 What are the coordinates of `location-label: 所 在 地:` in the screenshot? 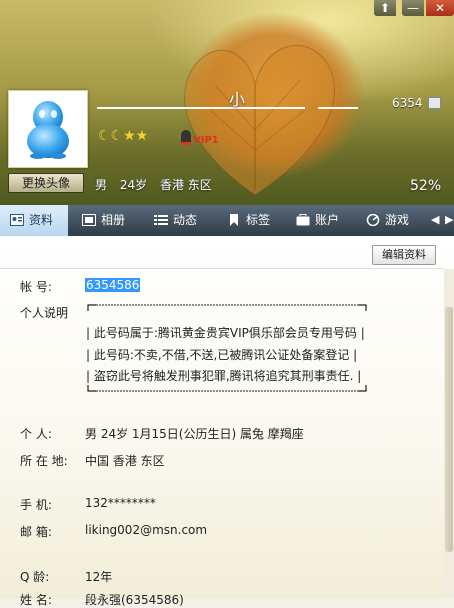 It's located at (44, 461).